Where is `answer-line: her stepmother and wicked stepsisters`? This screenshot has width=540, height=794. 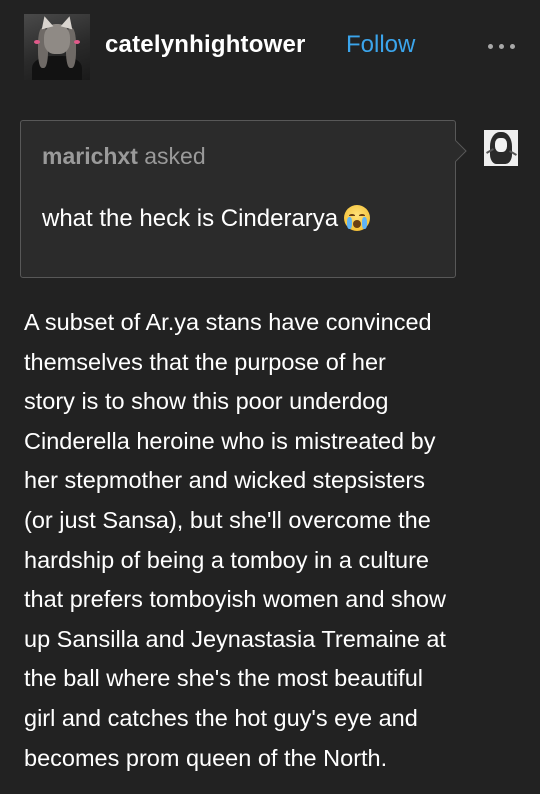 answer-line: her stepmother and wicked stepsisters is located at coordinates (224, 480).